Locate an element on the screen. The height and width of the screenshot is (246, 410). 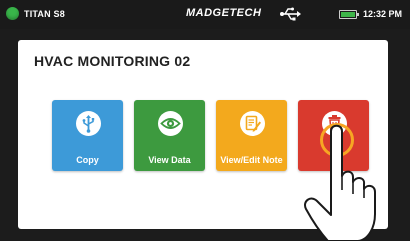
status-bar: TITAN S8 MADGETECH 12:32 PM is located at coordinates (205, 14).